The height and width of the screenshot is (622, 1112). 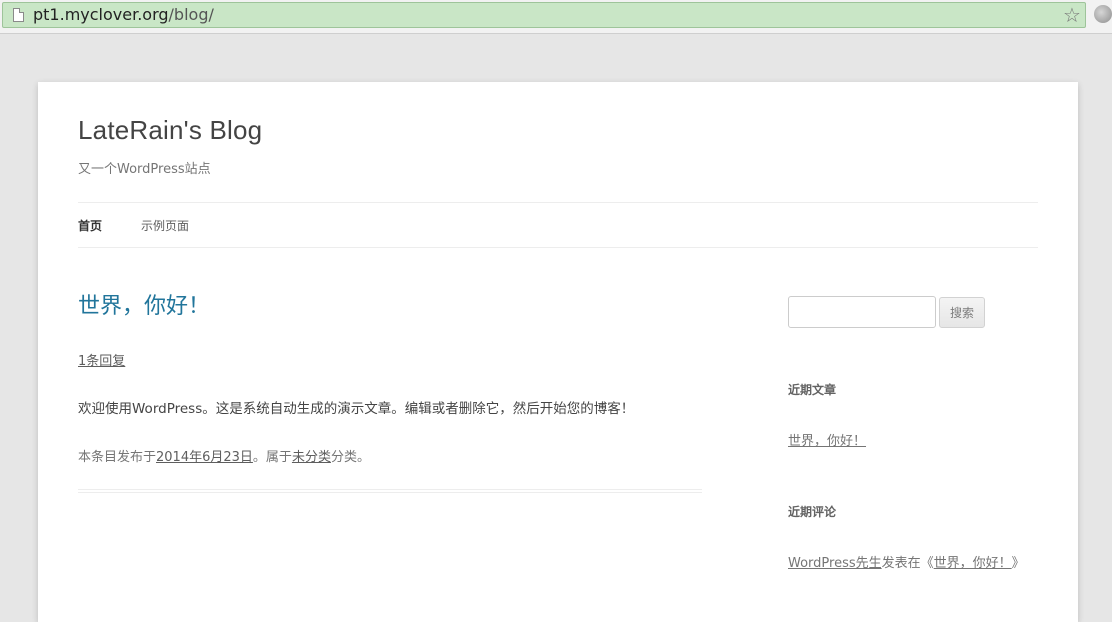 What do you see at coordinates (812, 390) in the screenshot?
I see `recent-posts-title: 近期文章` at bounding box center [812, 390].